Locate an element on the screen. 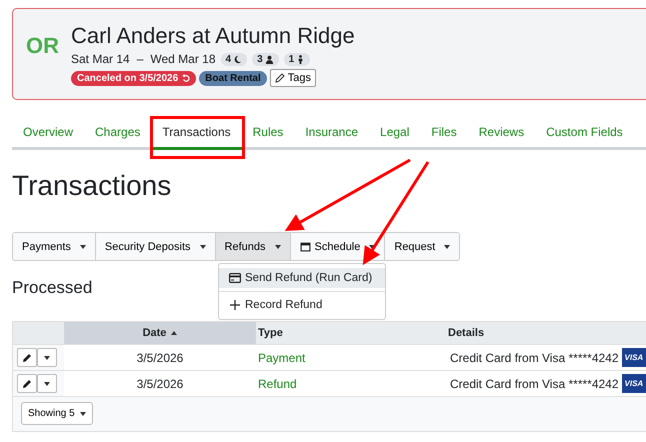  section-title: Processed is located at coordinates (52, 288).